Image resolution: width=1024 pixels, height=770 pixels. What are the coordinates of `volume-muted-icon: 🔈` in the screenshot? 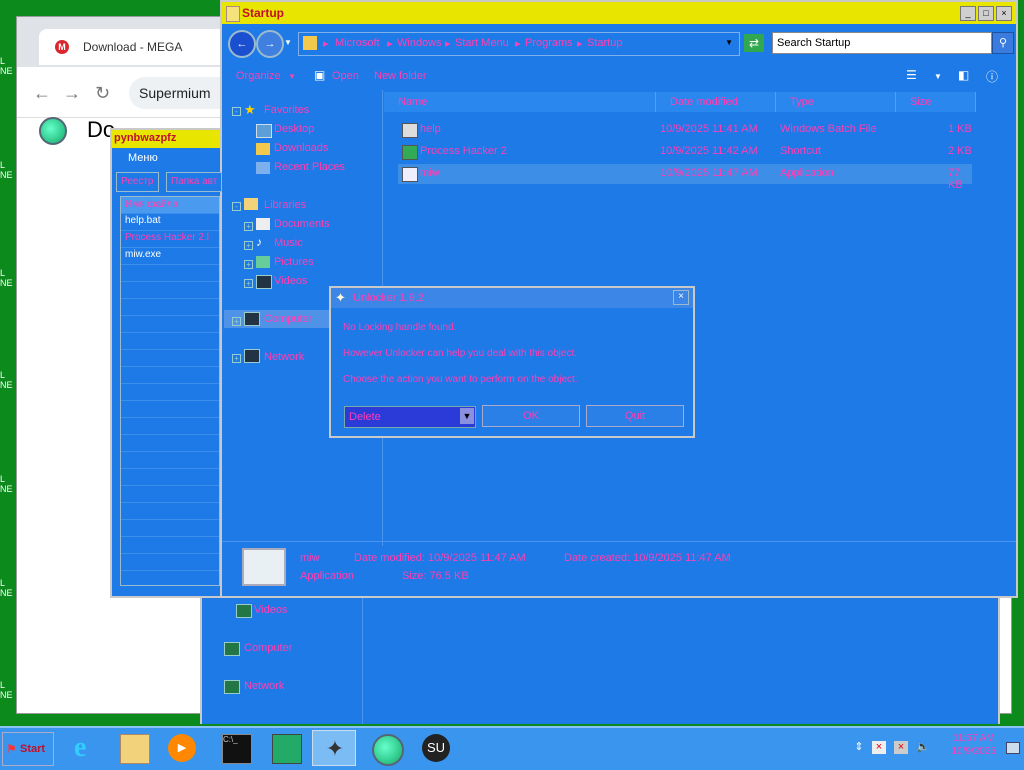 It's located at (923, 747).